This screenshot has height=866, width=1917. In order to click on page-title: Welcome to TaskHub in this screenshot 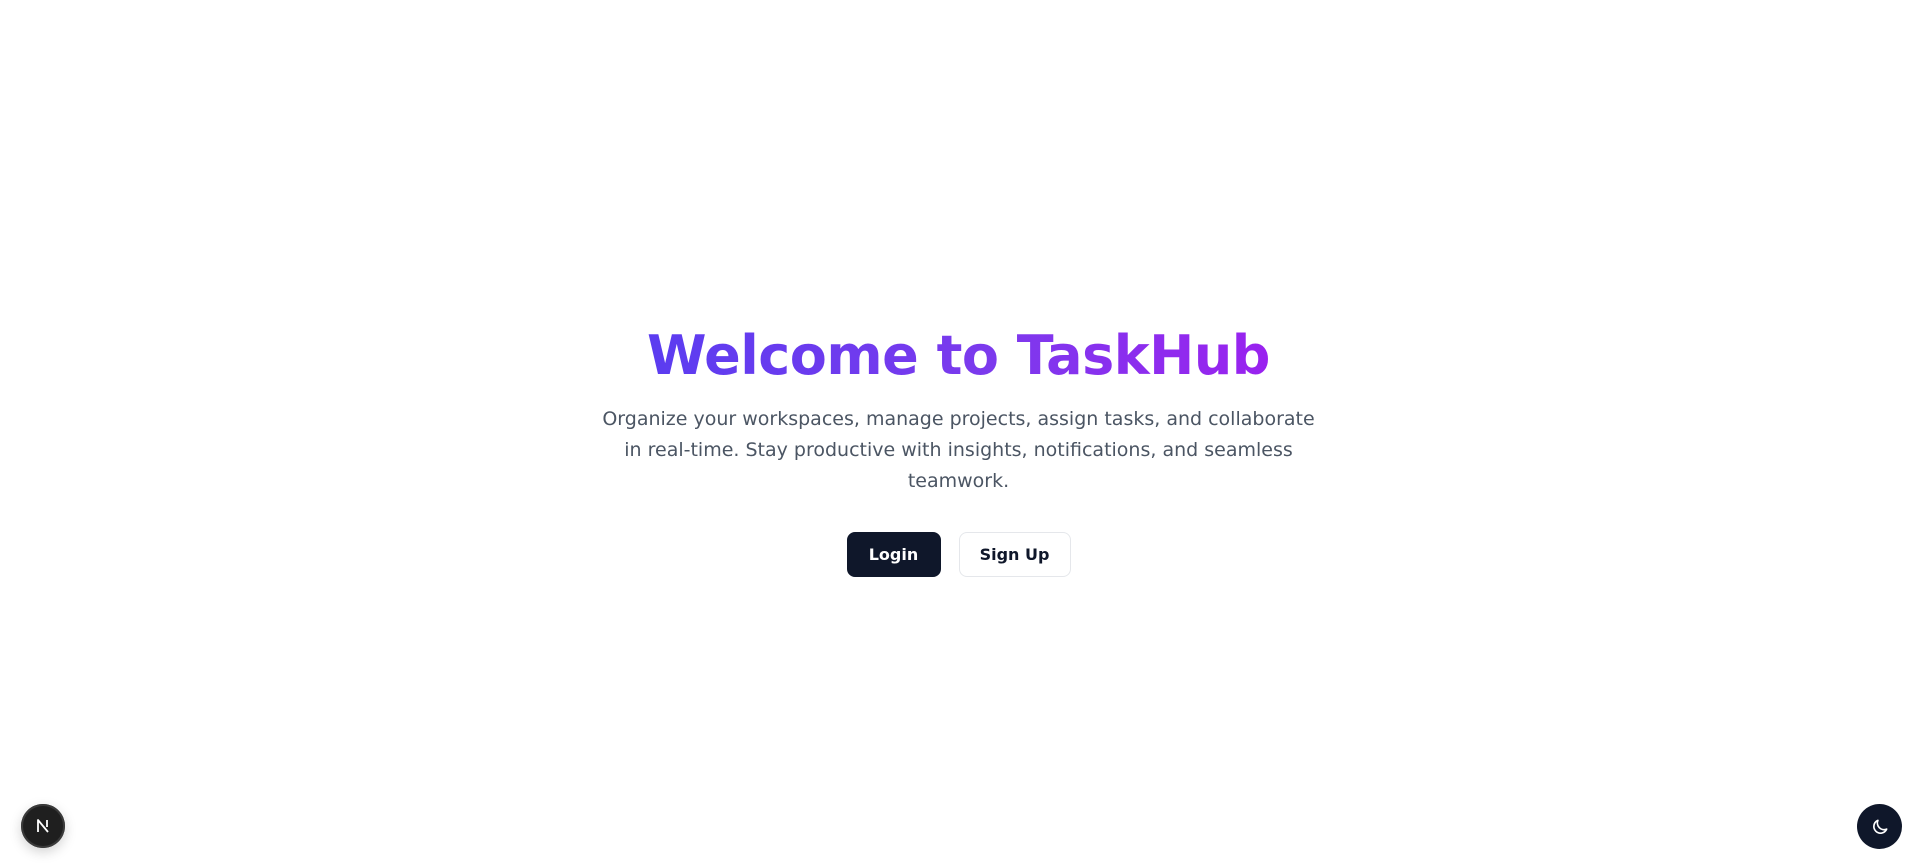, I will do `click(958, 356)`.